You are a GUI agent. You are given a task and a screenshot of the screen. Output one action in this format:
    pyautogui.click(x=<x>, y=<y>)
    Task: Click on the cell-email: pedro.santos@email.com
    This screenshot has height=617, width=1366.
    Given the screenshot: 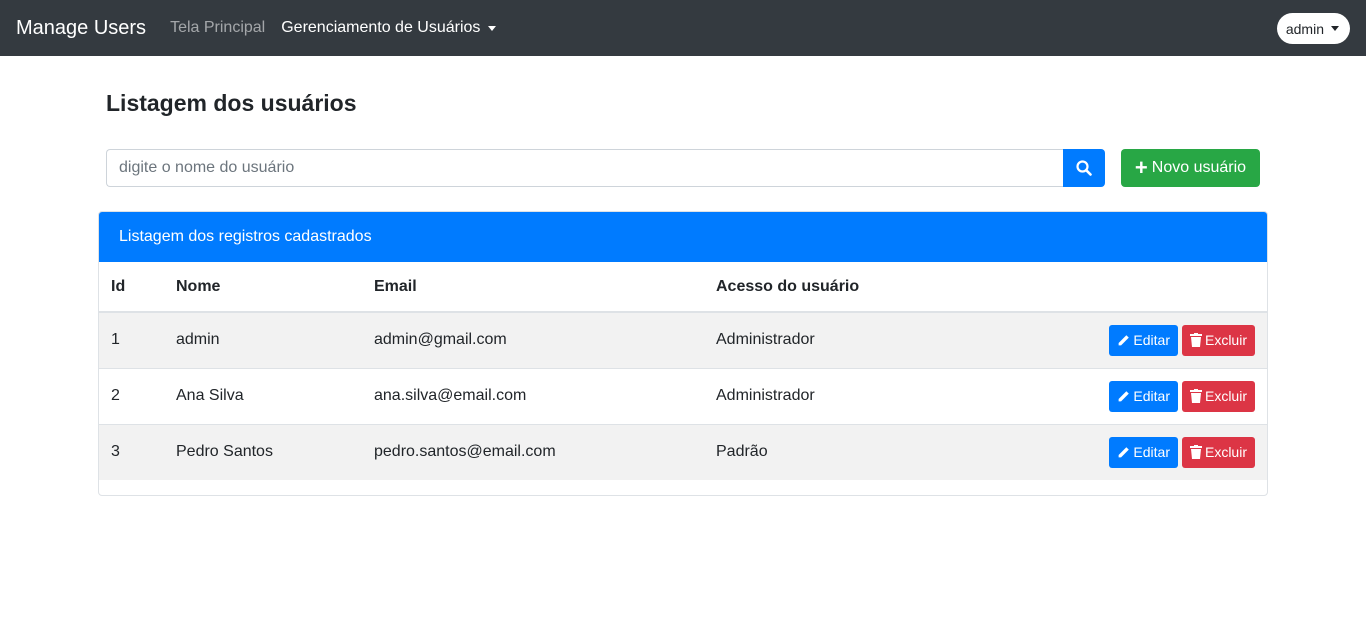 What is the action you would take?
    pyautogui.click(x=533, y=451)
    